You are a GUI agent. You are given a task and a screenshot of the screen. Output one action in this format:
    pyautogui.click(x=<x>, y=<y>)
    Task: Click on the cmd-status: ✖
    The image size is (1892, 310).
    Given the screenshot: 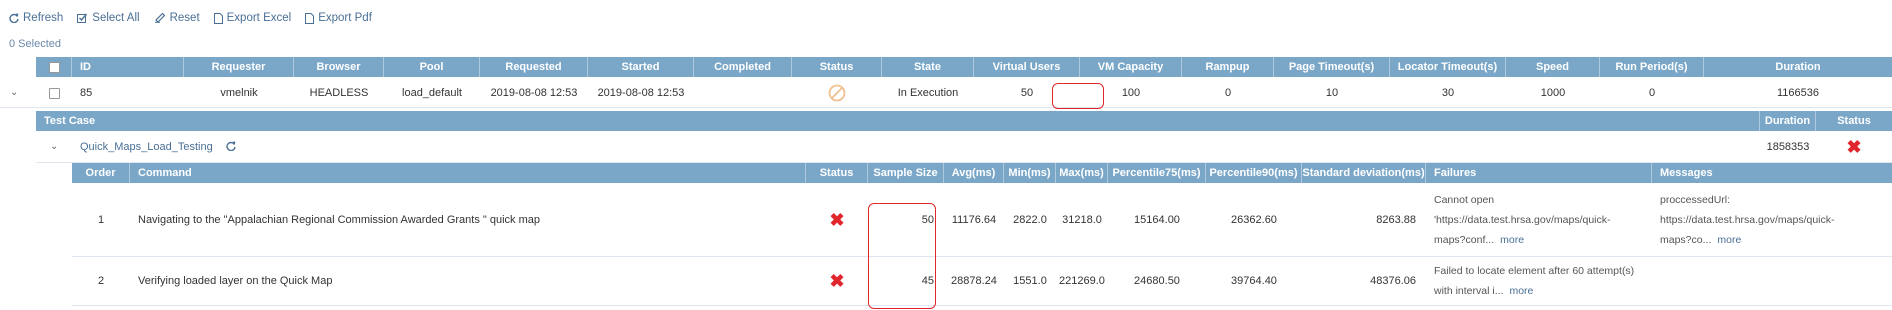 What is the action you would take?
    pyautogui.click(x=837, y=281)
    